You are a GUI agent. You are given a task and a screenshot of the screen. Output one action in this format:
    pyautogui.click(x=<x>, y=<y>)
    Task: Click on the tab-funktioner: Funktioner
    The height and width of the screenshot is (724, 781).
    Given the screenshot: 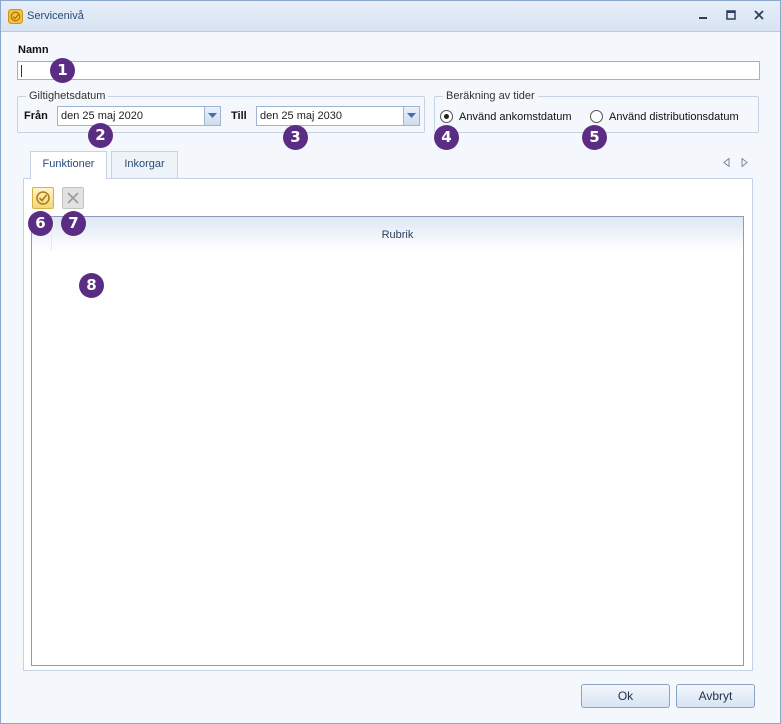 What is the action you would take?
    pyautogui.click(x=68, y=165)
    